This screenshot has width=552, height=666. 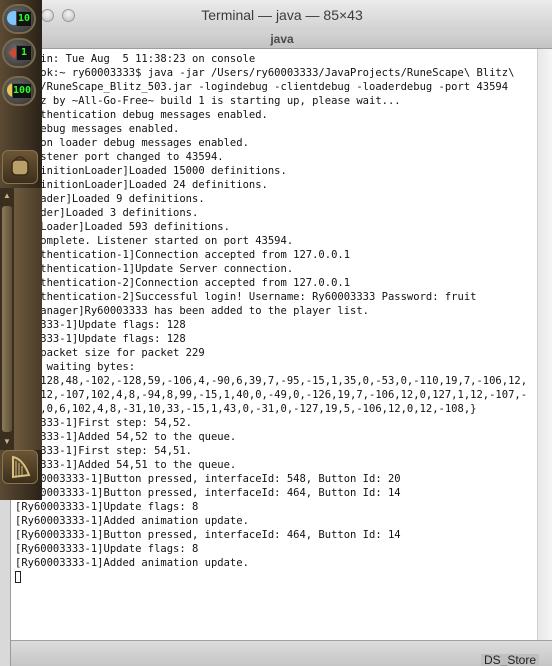 I want to click on text-cursor, so click(x=18, y=577).